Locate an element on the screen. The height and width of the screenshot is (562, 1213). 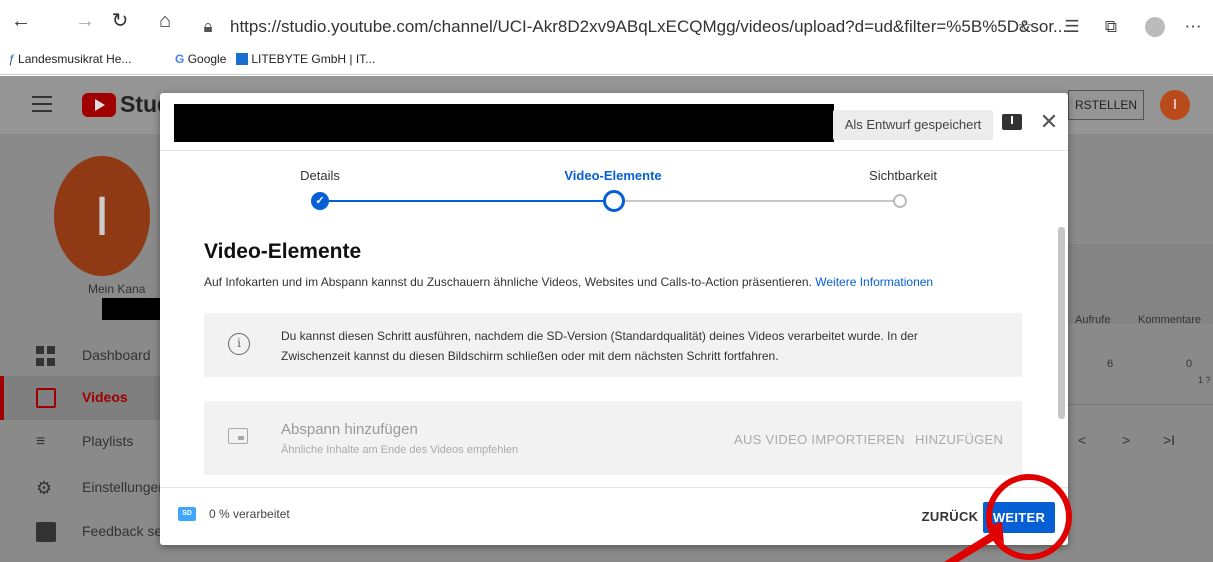
feedback-icon is located at coordinates (46, 532).